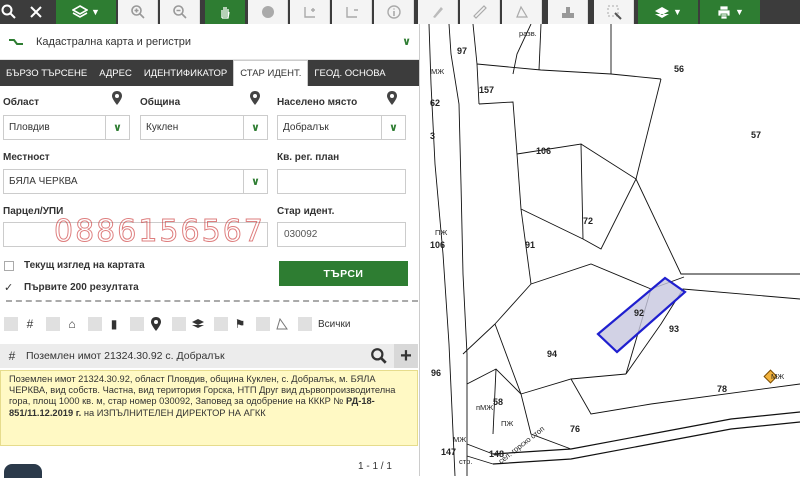  I want to click on layers-menu-button: ▼, so click(86, 12).